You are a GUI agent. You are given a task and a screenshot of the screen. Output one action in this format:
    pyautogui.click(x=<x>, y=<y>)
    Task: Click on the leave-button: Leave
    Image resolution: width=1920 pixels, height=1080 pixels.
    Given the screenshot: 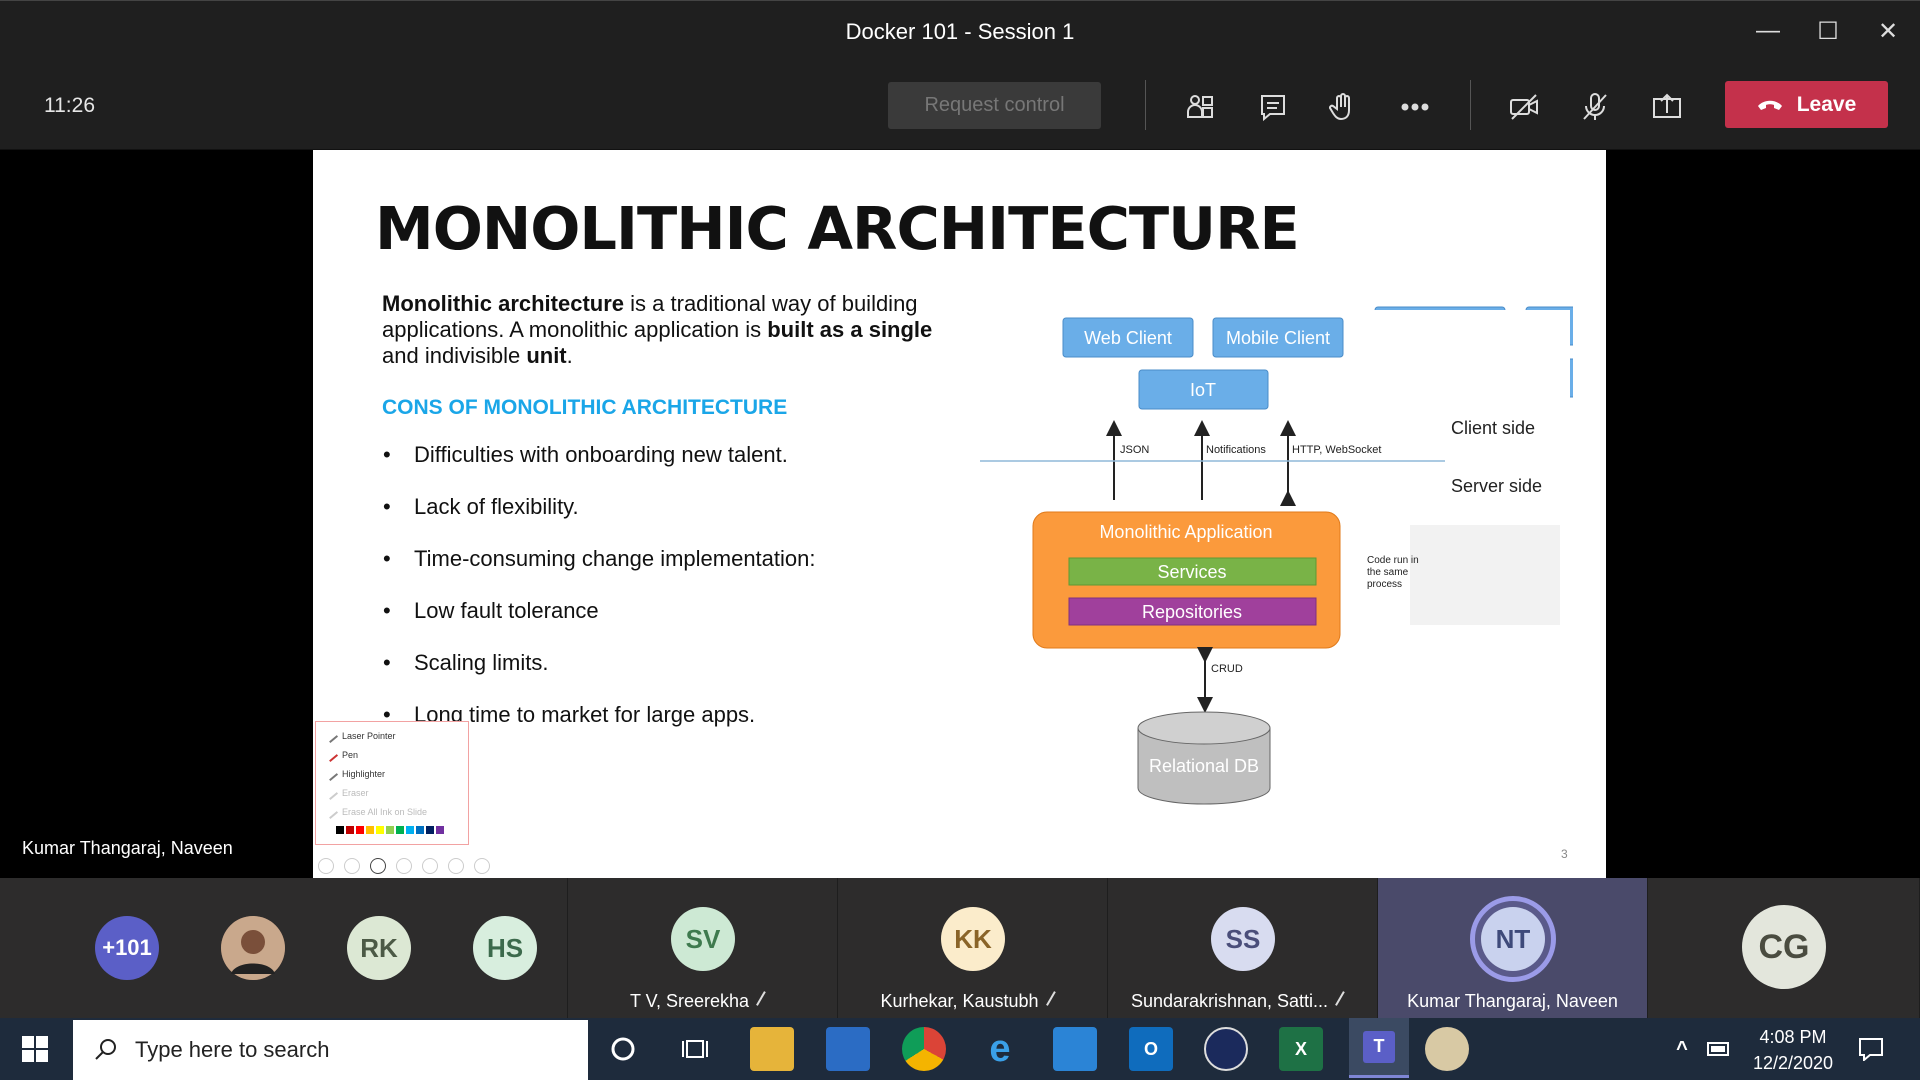 What is the action you would take?
    pyautogui.click(x=1806, y=104)
    